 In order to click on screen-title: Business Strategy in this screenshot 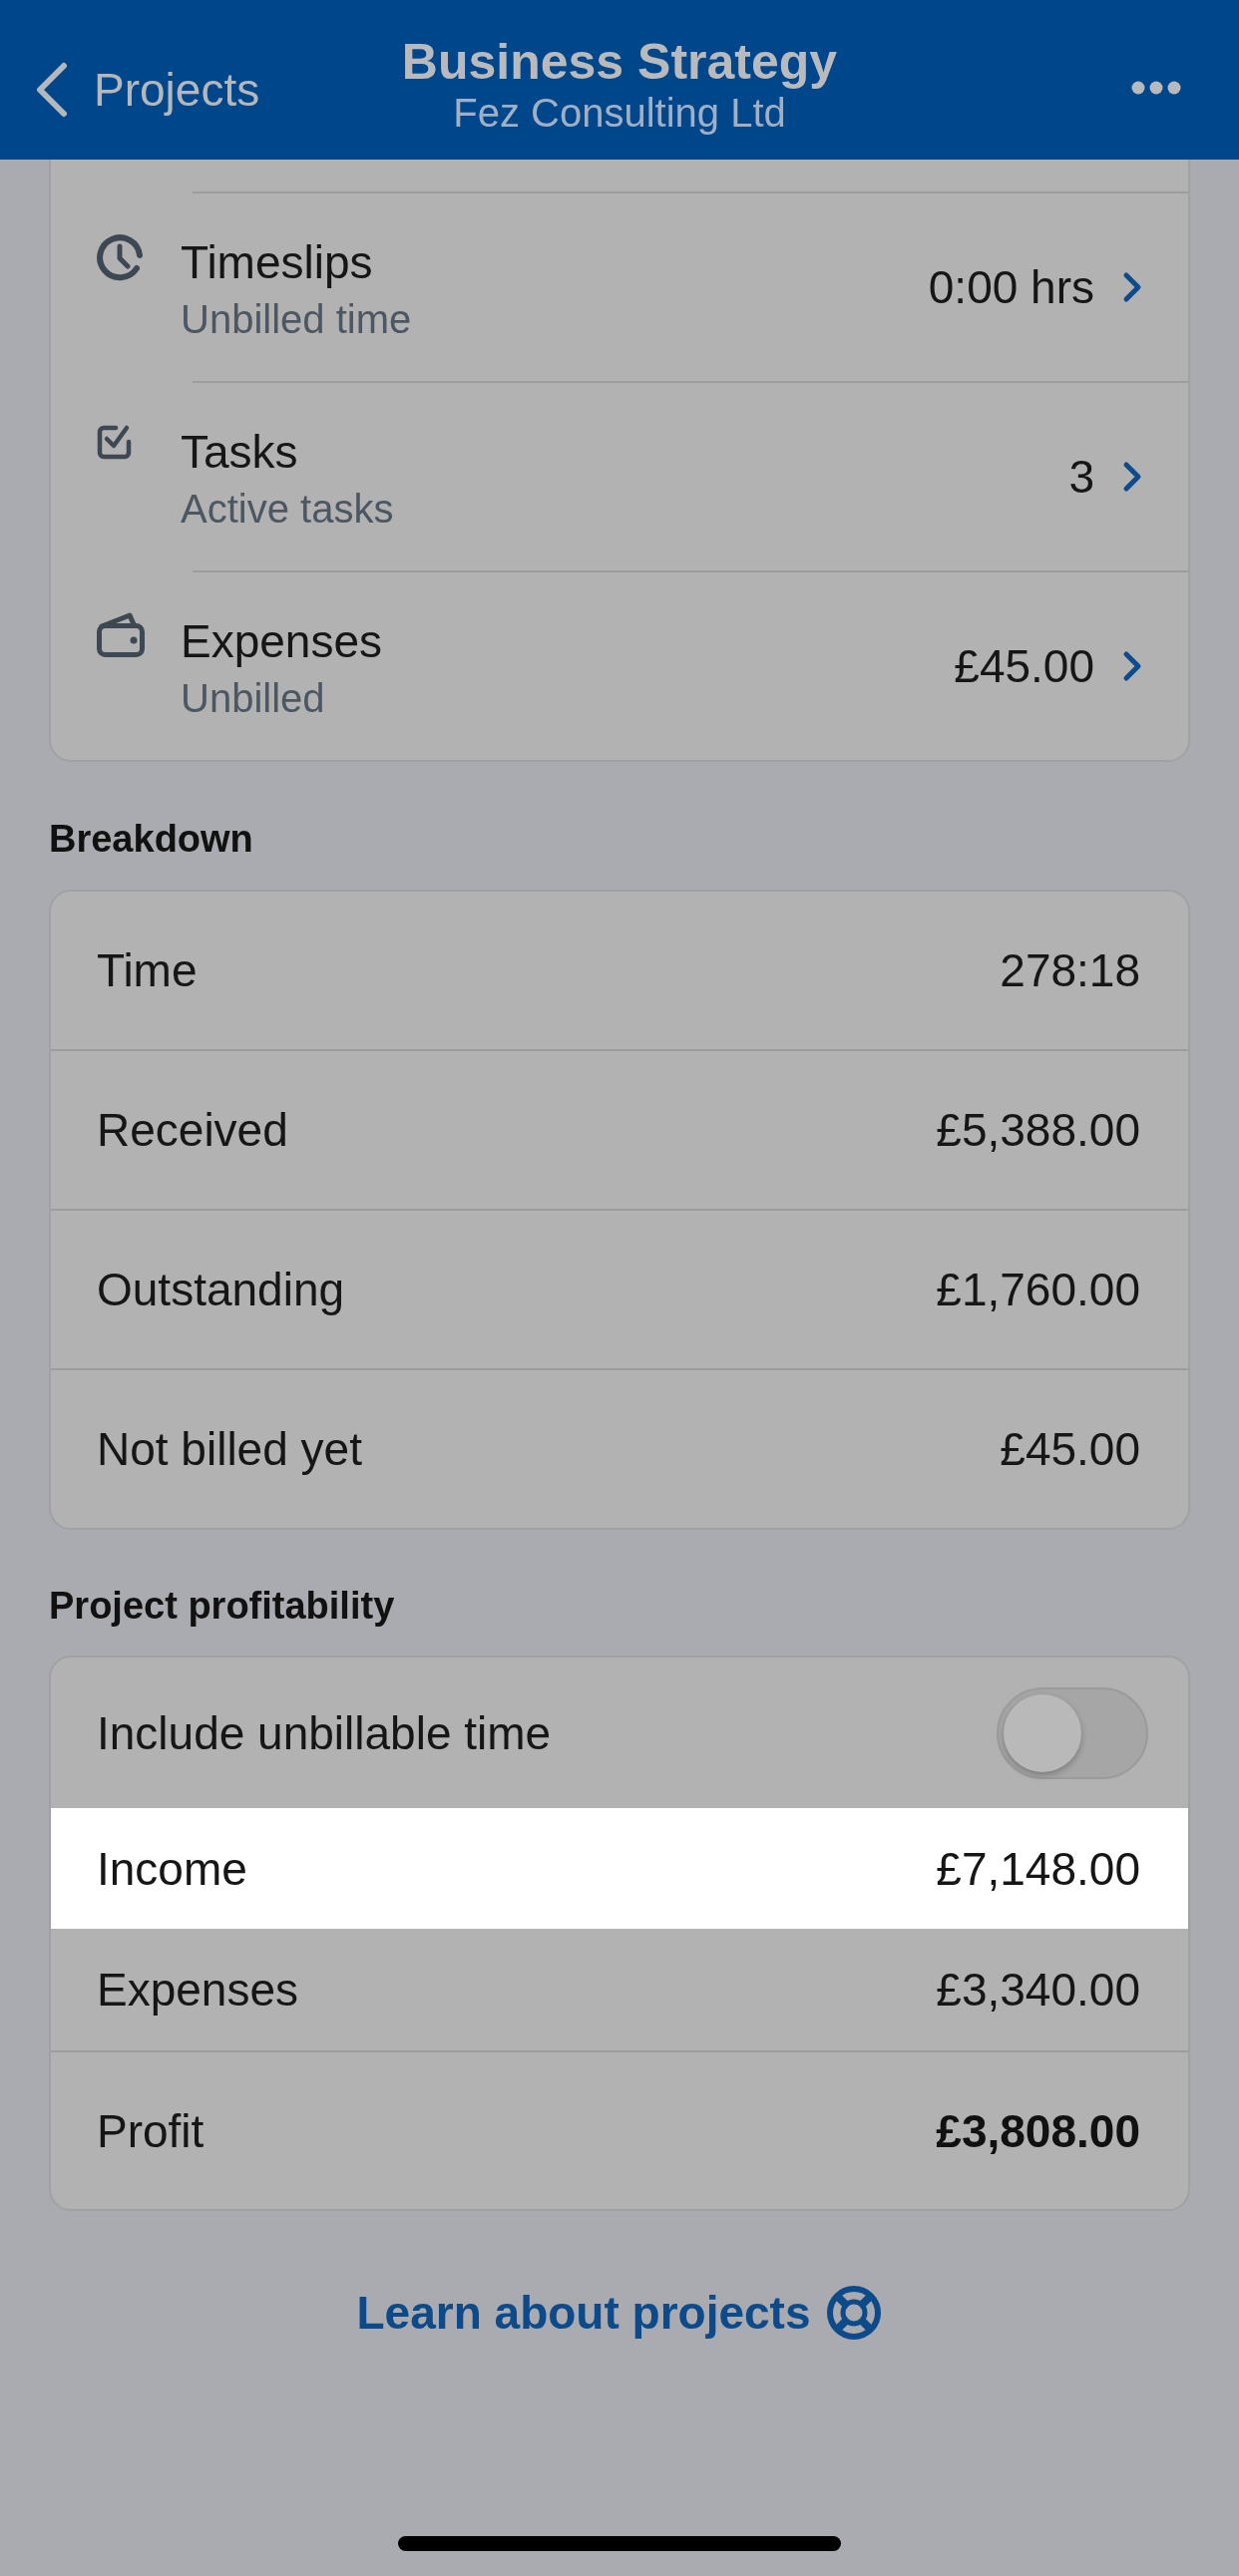, I will do `click(619, 62)`.